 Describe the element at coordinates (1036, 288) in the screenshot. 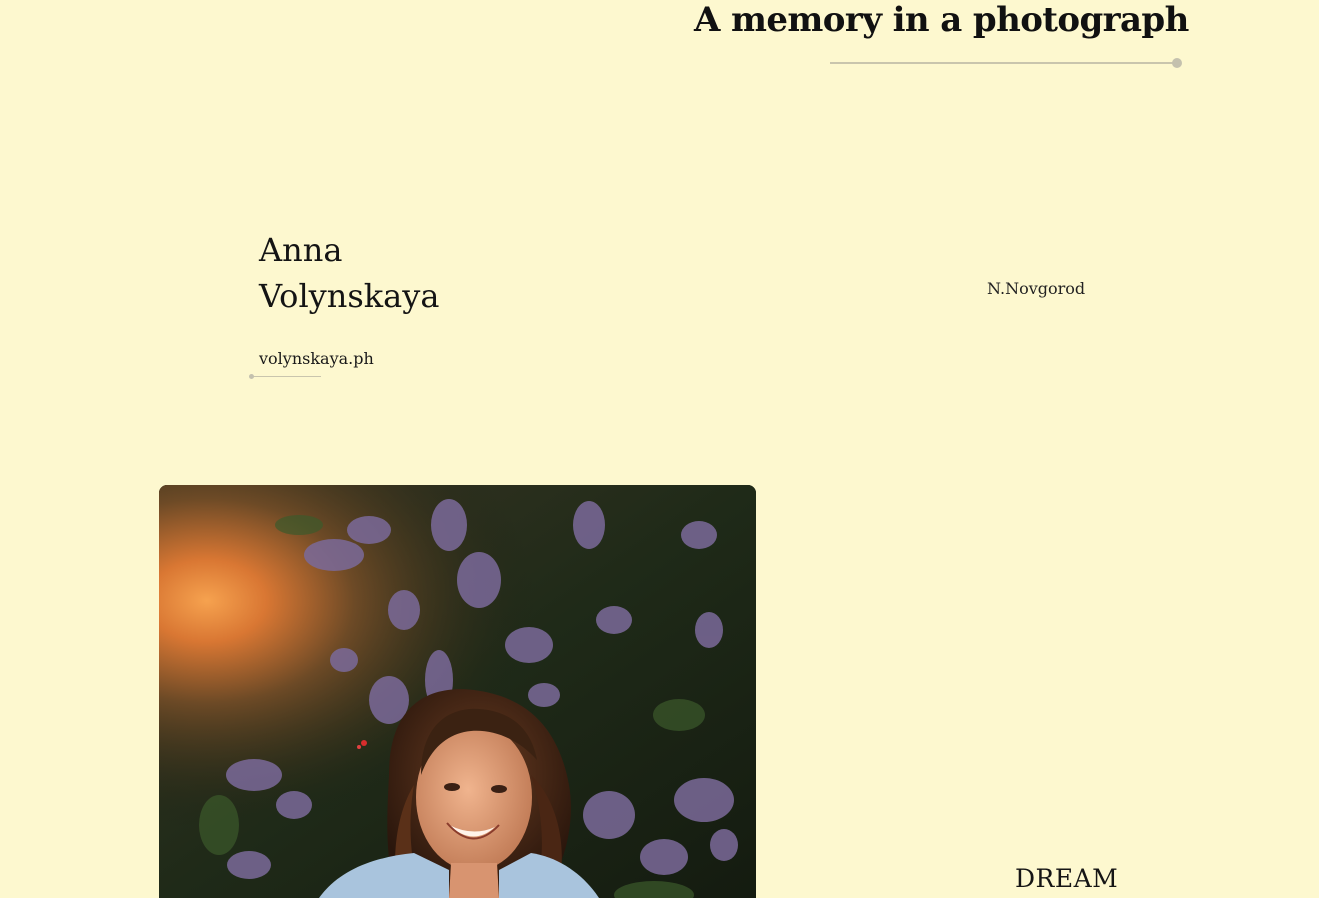

I see `city-label: N.Novgorod` at that location.